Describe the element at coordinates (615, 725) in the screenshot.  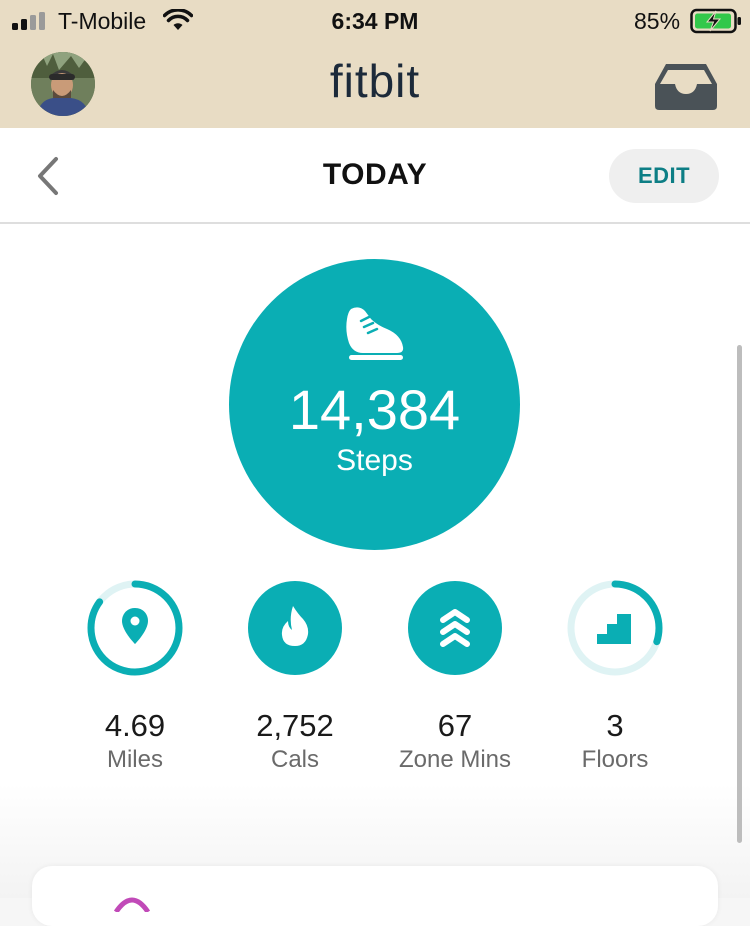
I see `stat-value: 3` at that location.